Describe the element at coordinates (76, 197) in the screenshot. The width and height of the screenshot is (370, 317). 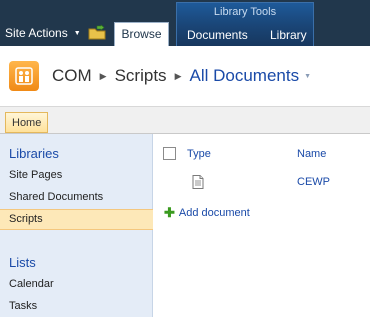
I see `sidebar-item-shared-documents: Shared Documents` at that location.